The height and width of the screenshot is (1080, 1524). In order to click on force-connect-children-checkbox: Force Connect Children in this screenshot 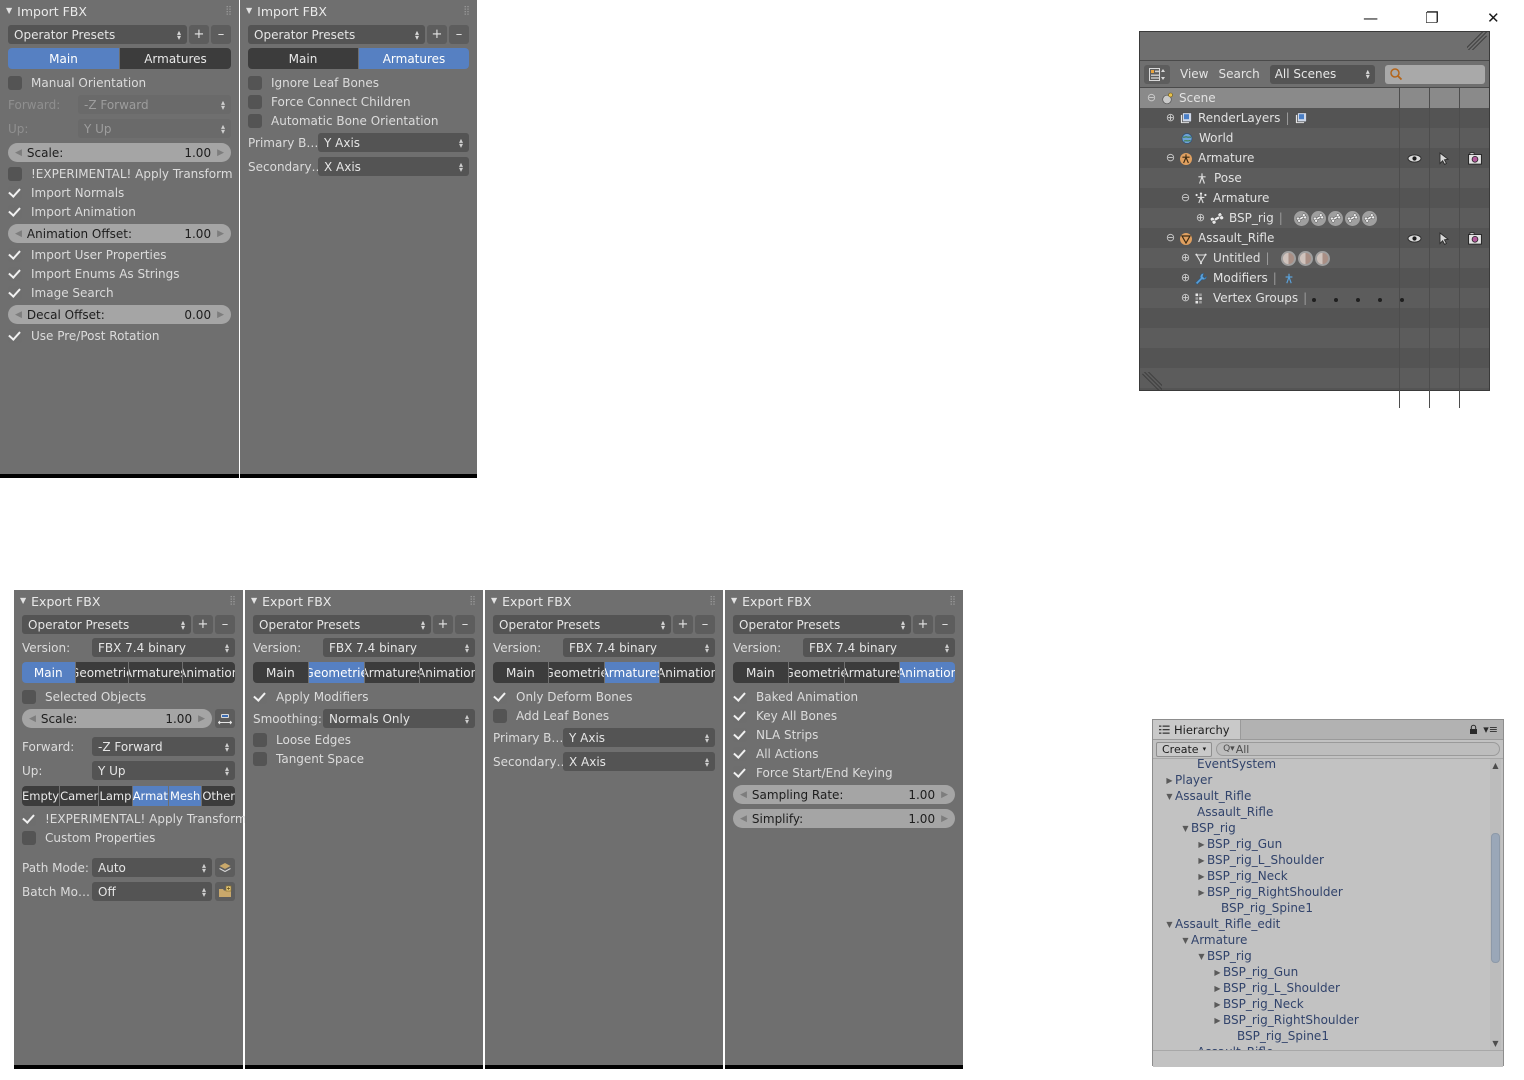, I will do `click(358, 102)`.